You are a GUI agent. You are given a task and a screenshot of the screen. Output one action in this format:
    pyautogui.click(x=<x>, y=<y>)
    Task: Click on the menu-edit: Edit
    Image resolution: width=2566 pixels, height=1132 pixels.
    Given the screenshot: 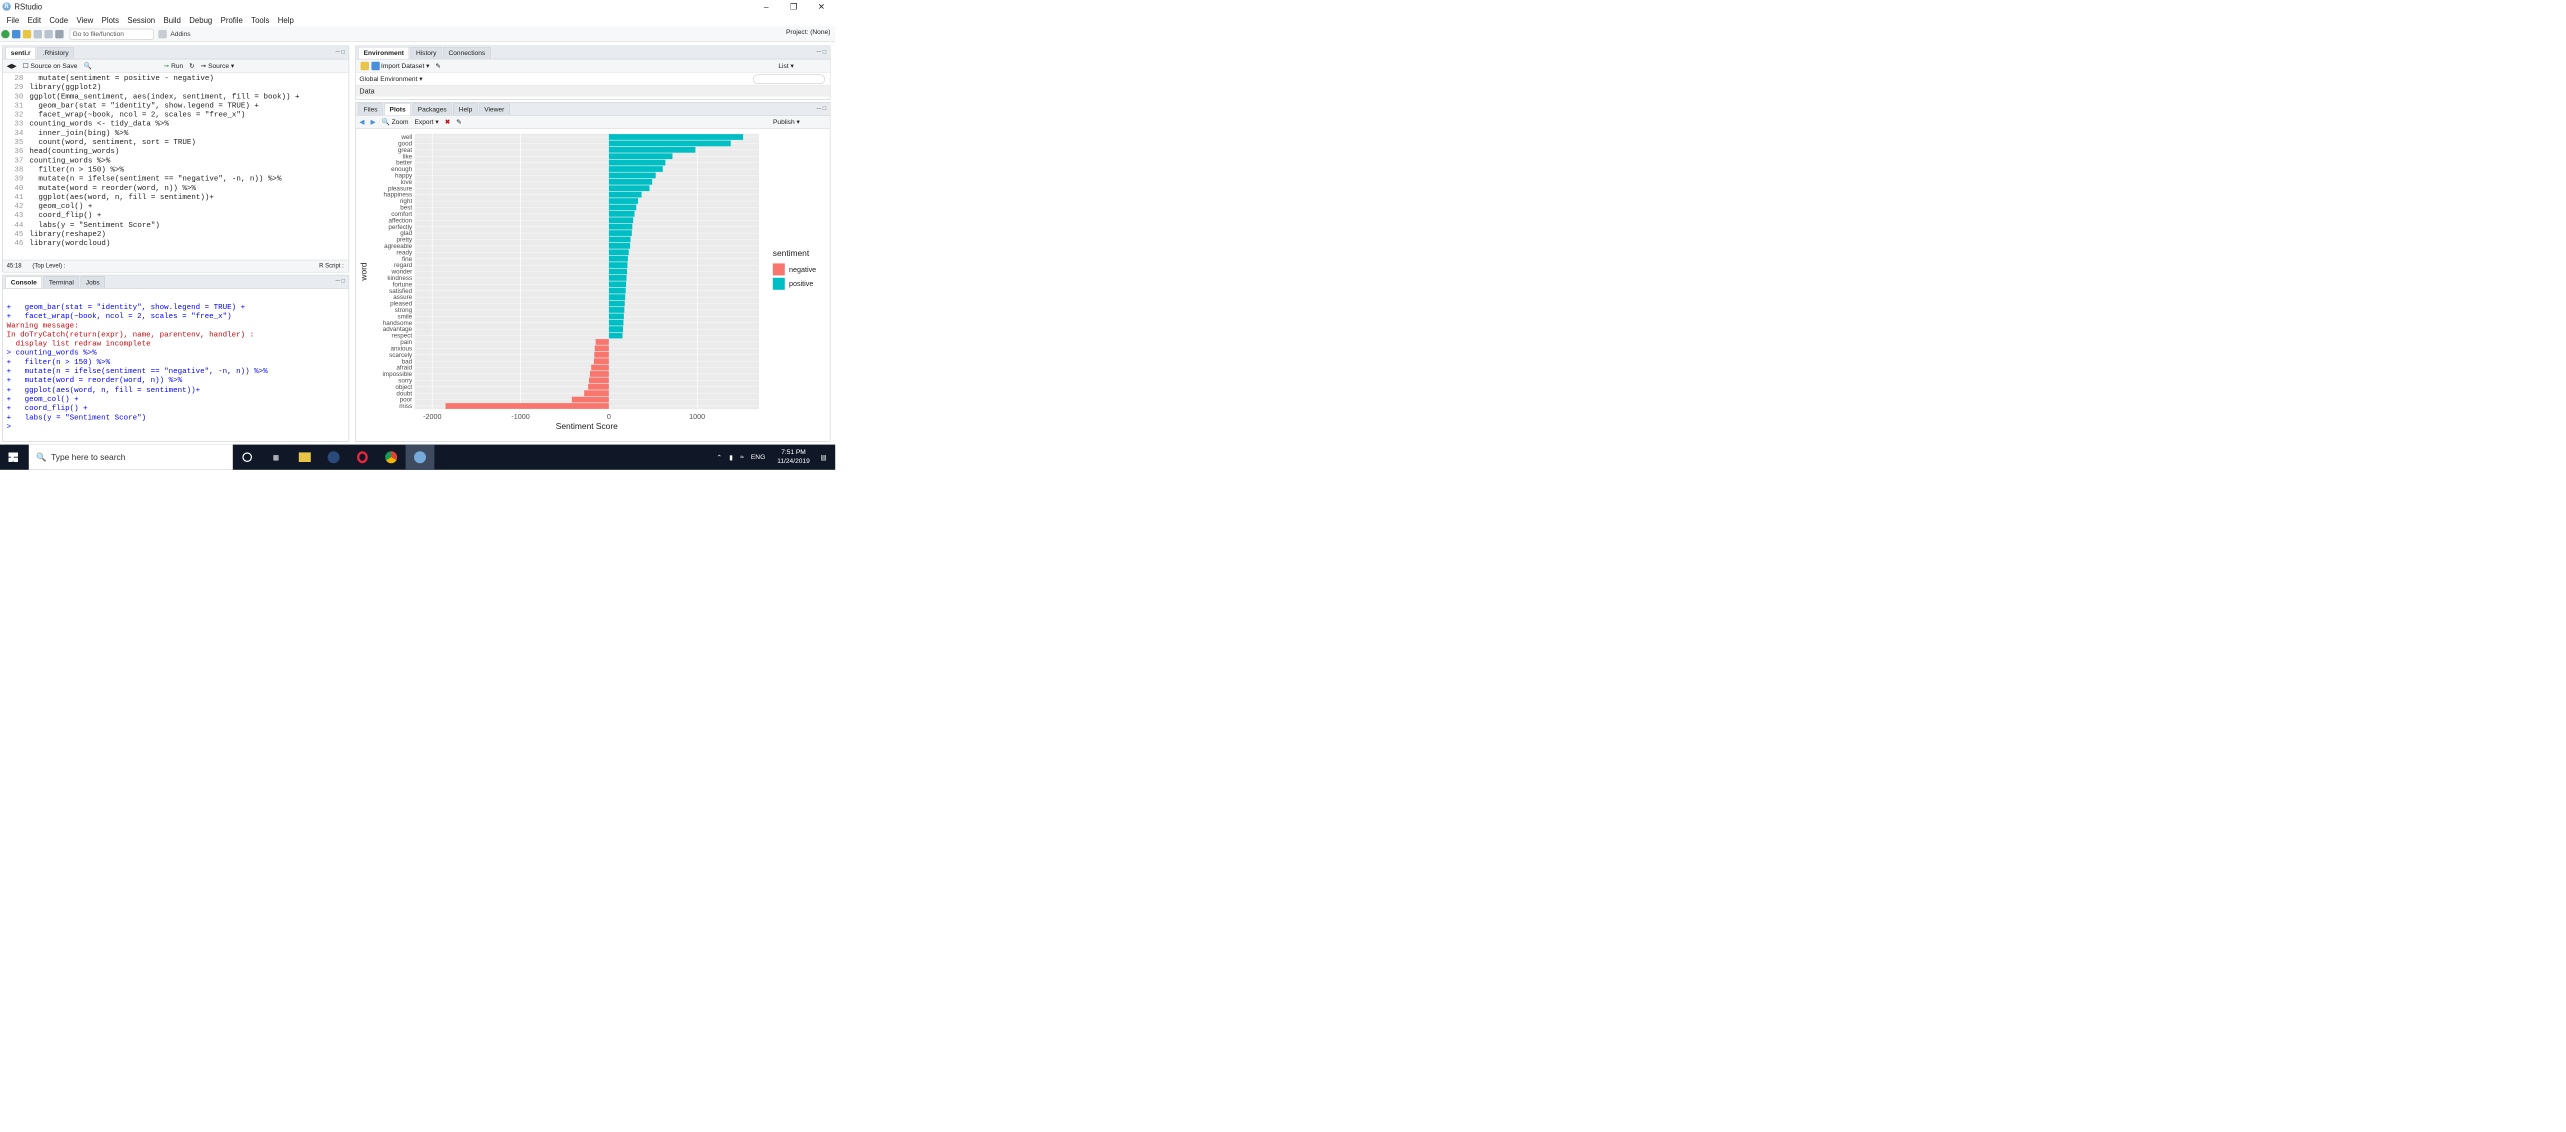 What is the action you would take?
    pyautogui.click(x=34, y=19)
    